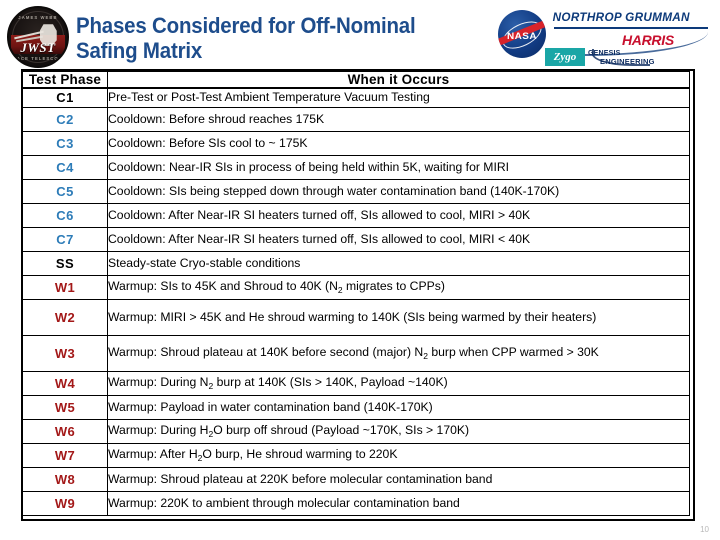  Describe the element at coordinates (65, 503) in the screenshot. I see `phase-cell: W9` at that location.